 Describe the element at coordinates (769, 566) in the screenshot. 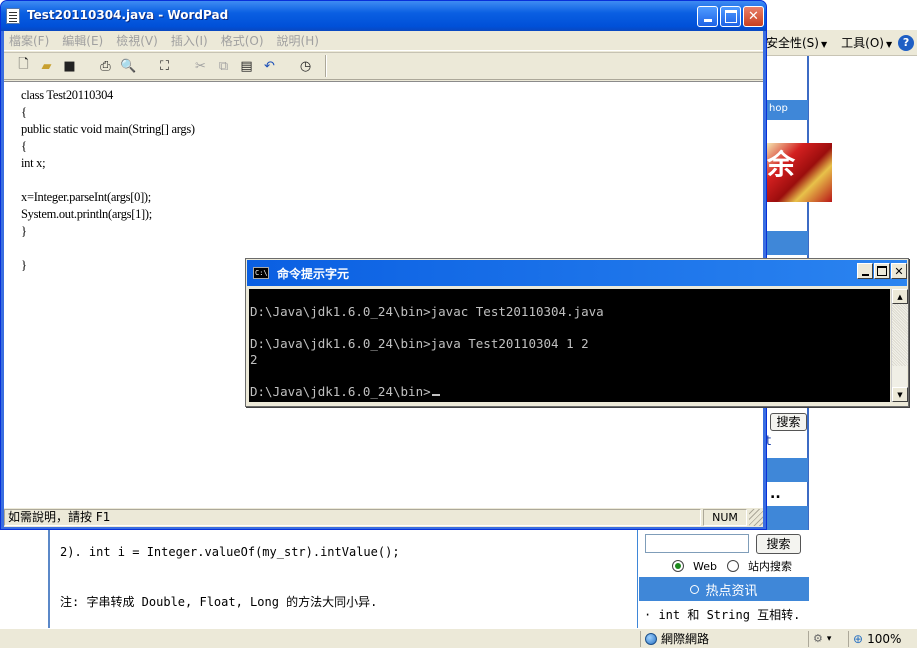

I see `radio-site-label: 站内搜索` at that location.